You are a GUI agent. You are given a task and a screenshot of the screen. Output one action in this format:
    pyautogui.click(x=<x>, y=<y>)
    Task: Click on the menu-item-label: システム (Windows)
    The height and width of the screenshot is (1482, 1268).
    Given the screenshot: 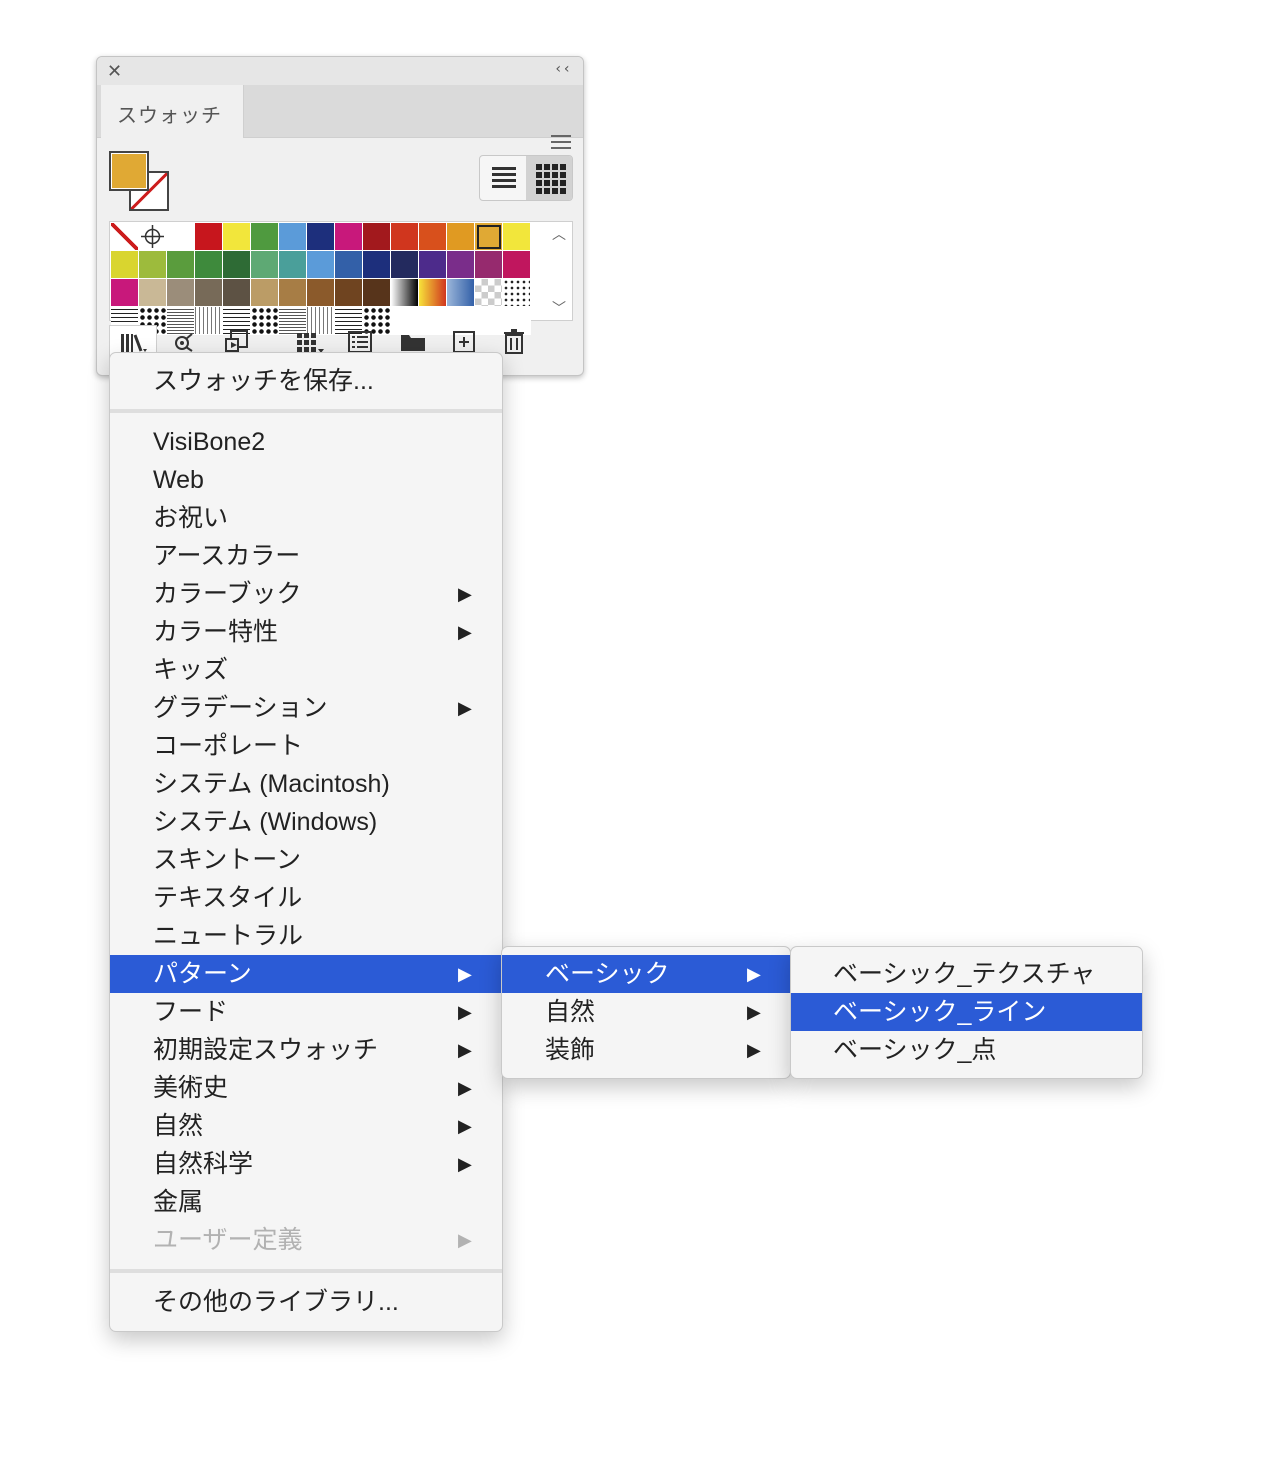 What is the action you would take?
    pyautogui.click(x=265, y=822)
    